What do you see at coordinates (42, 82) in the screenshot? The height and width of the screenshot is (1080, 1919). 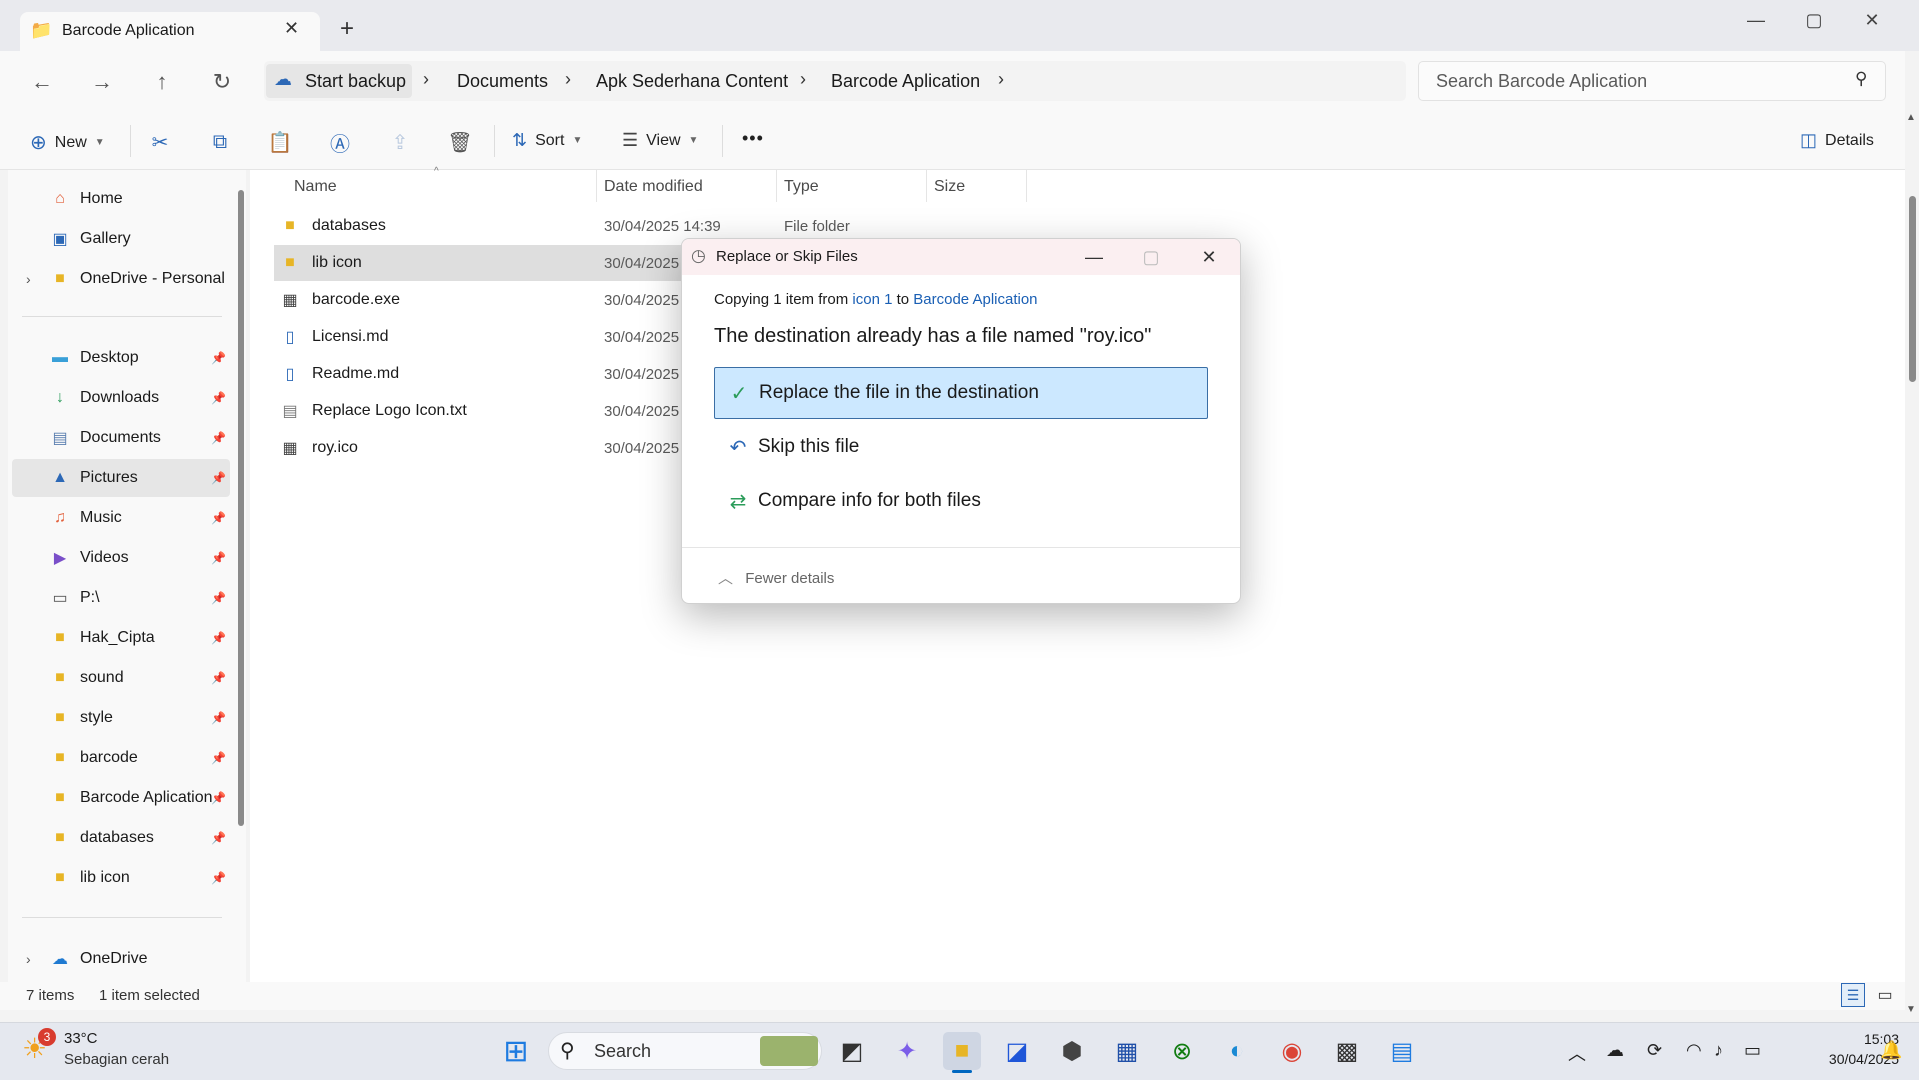 I see `back-icon: ←` at bounding box center [42, 82].